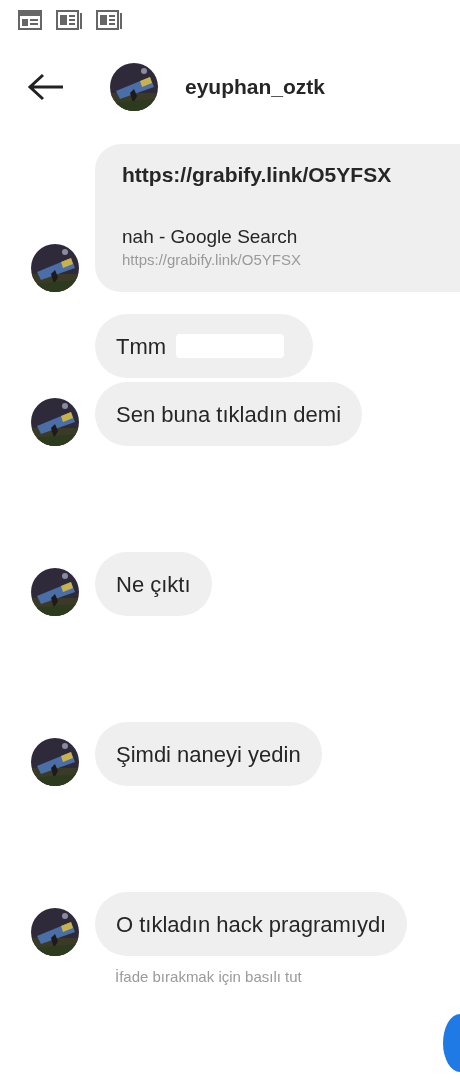 This screenshot has height=1080, width=460. I want to click on hint-text: İfade bırakmak için basılı tut, so click(209, 977).